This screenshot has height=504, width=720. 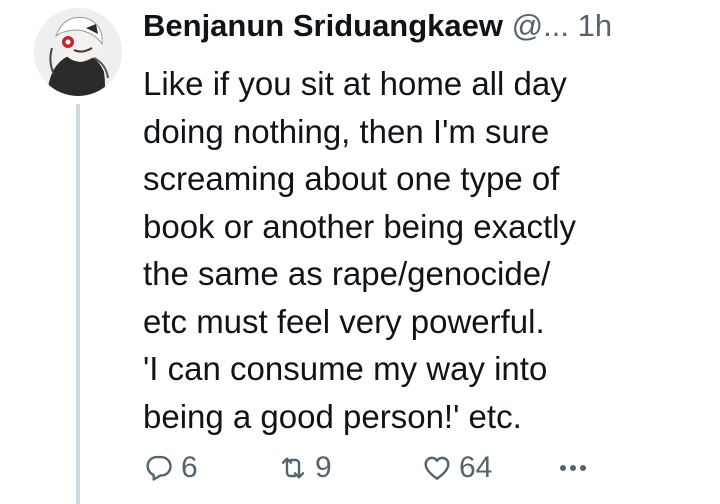 I want to click on tweet-header: Benjanun Sriduangkaew @... 1h, so click(x=377, y=26).